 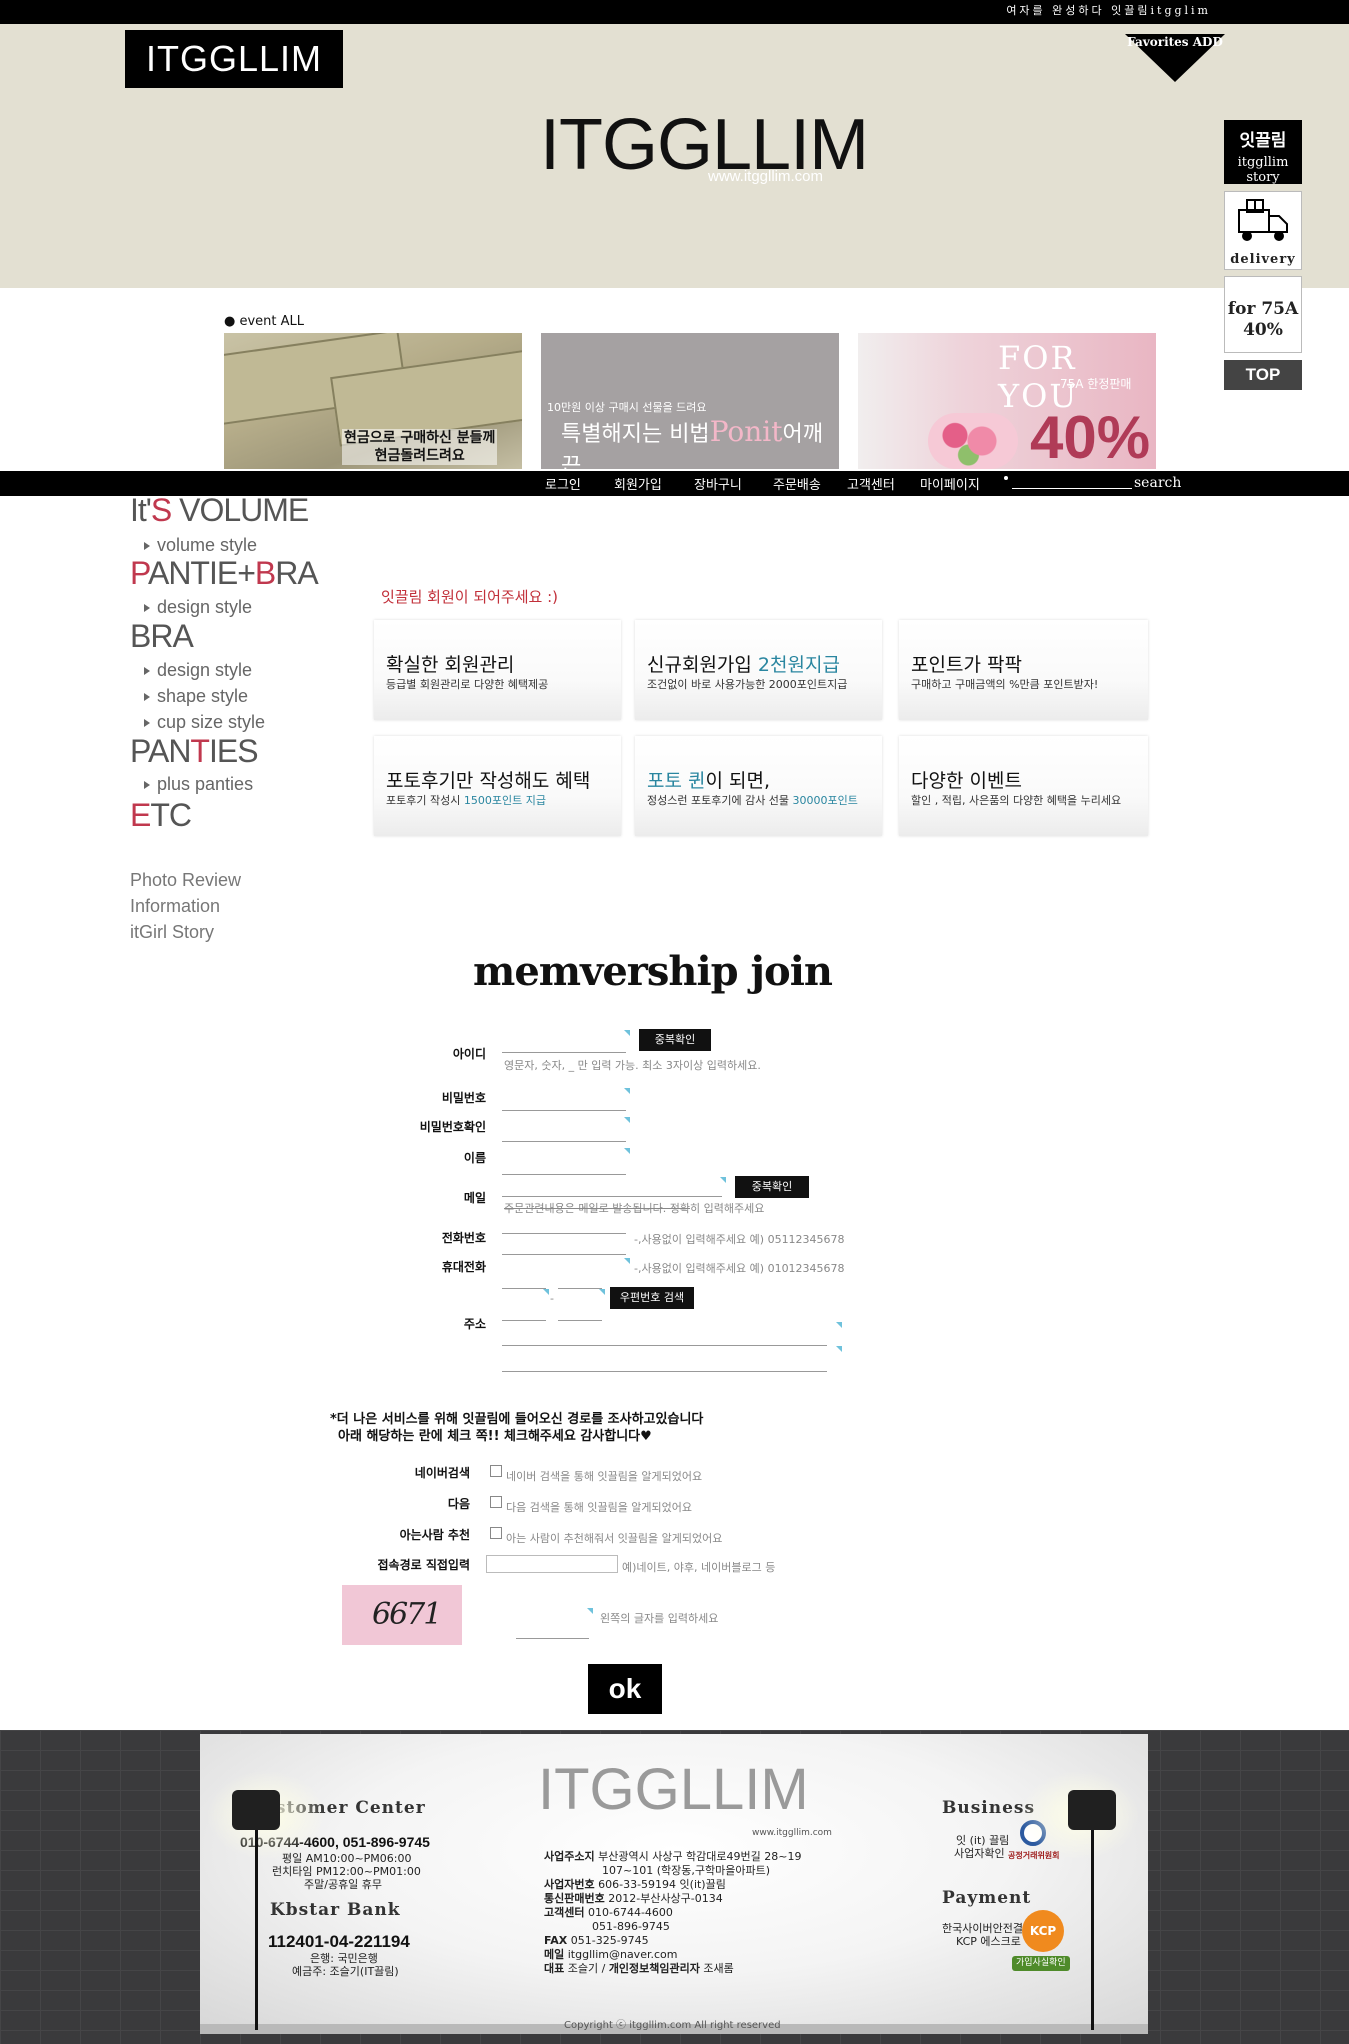 I want to click on search-button: search, so click(x=1157, y=483).